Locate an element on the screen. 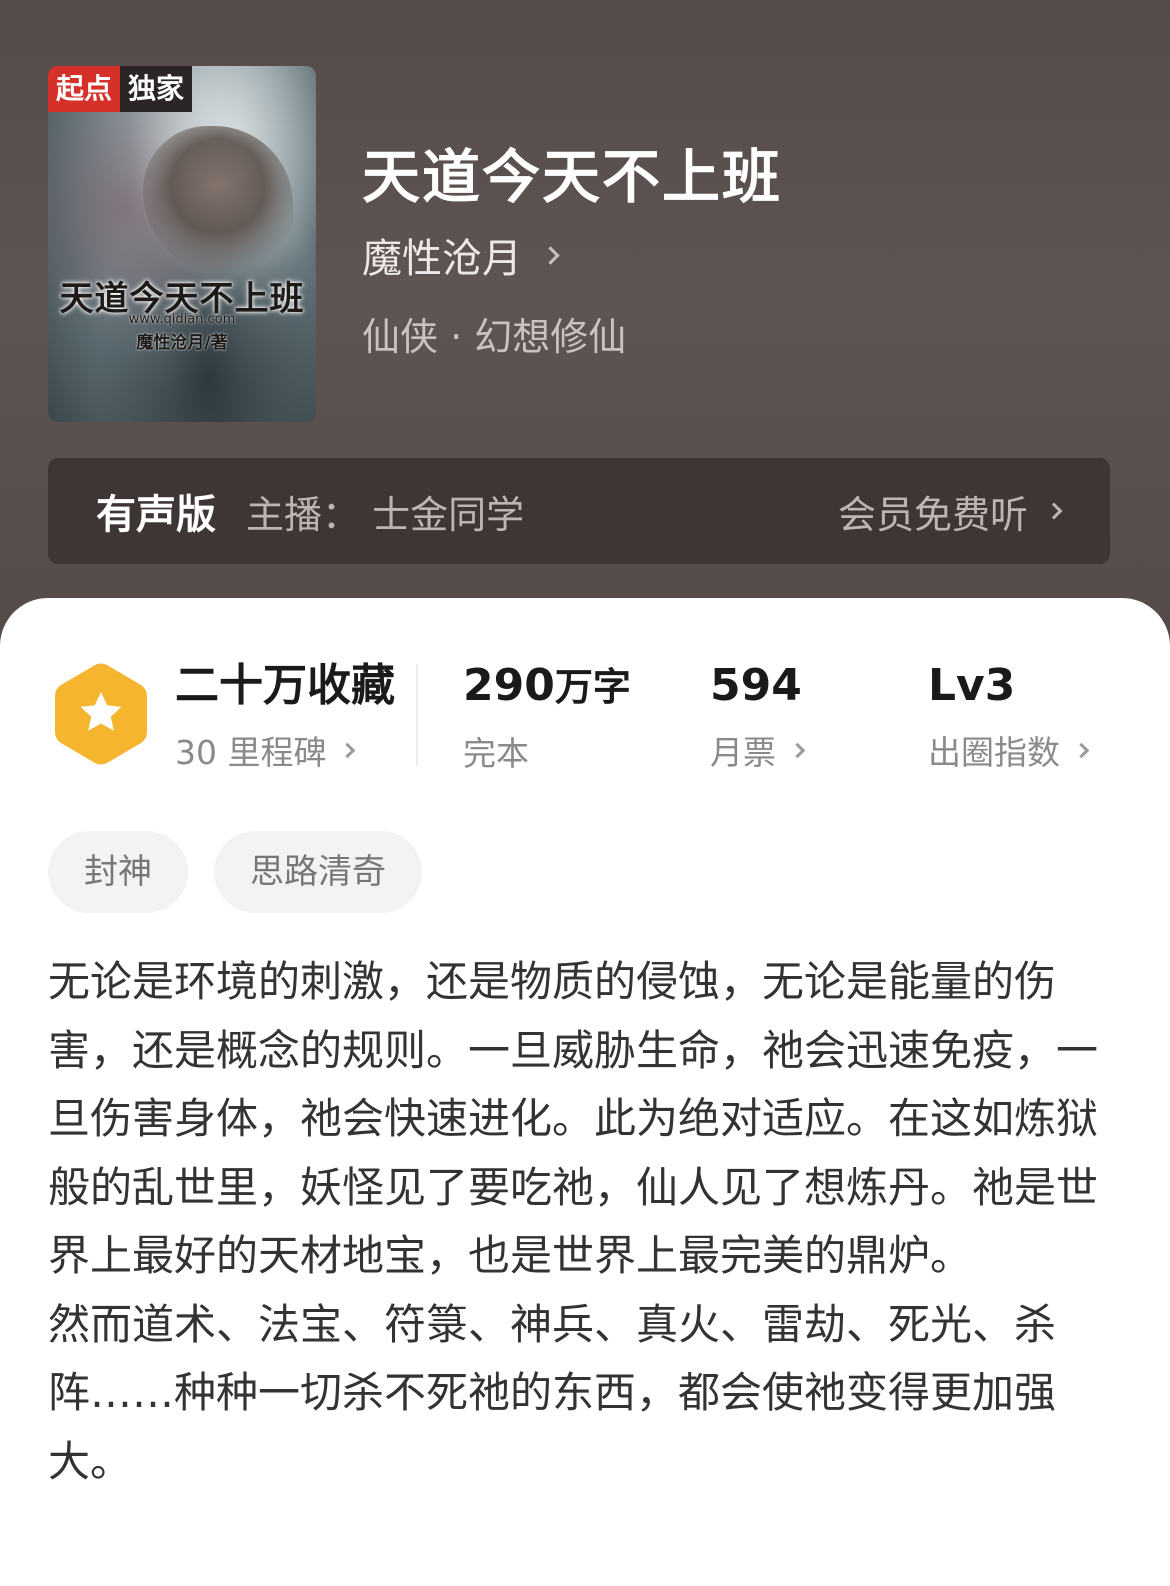  member-free-listen-button: 会员免费听 is located at coordinates (950, 511).